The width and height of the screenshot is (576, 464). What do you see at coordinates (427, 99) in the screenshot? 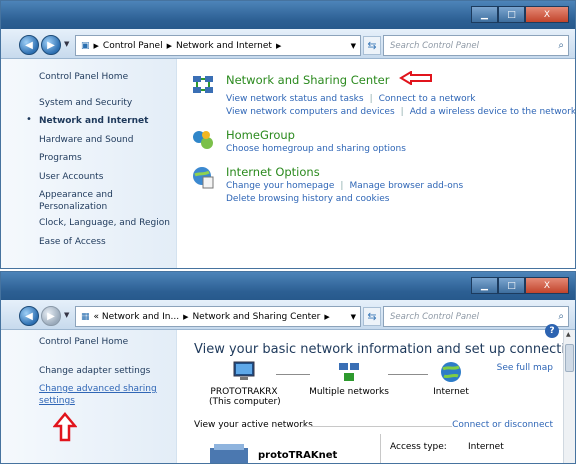
I see `connect-network-link: Connect to a network` at bounding box center [427, 99].